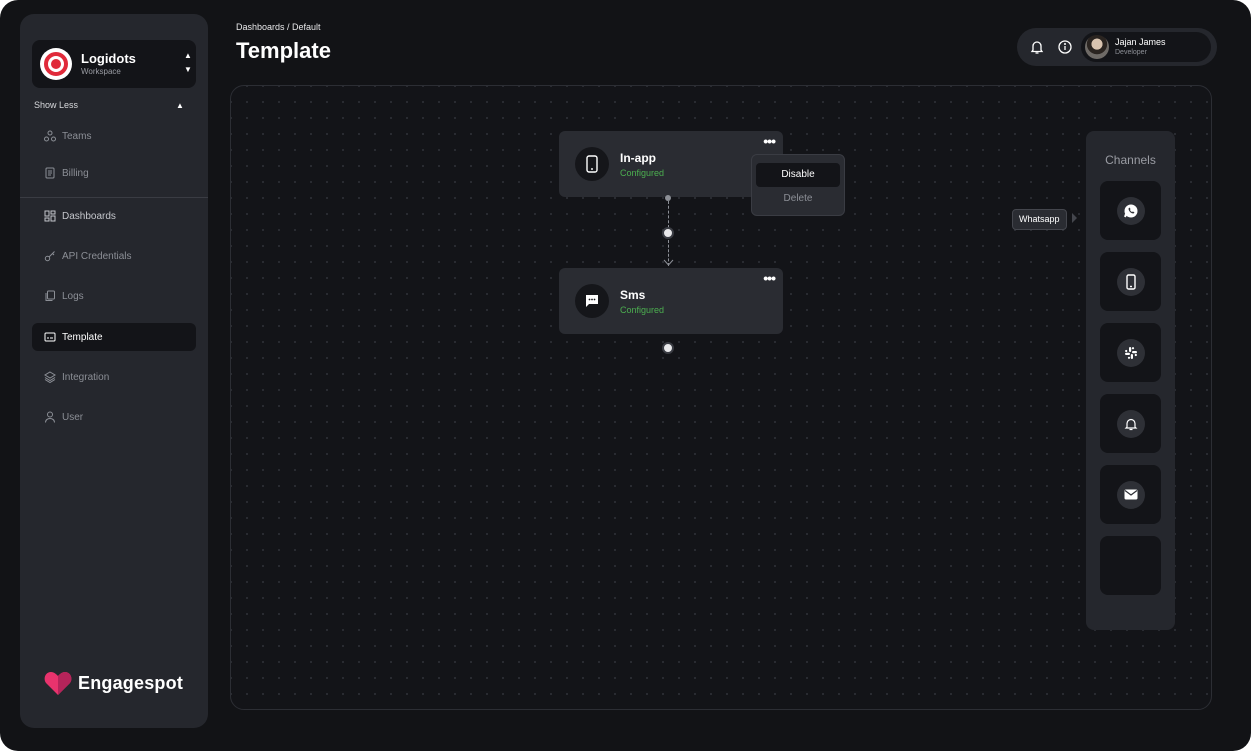 The width and height of the screenshot is (1251, 751). I want to click on connector-line, so click(668, 214).